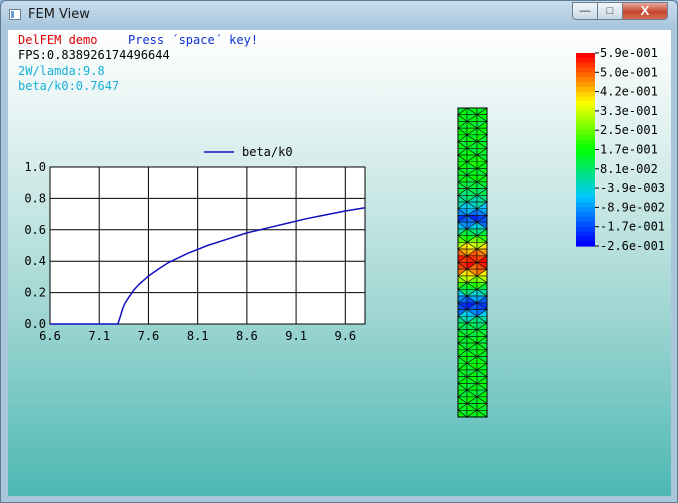  Describe the element at coordinates (296, 336) in the screenshot. I see `x-tick-label: 9.1` at that location.